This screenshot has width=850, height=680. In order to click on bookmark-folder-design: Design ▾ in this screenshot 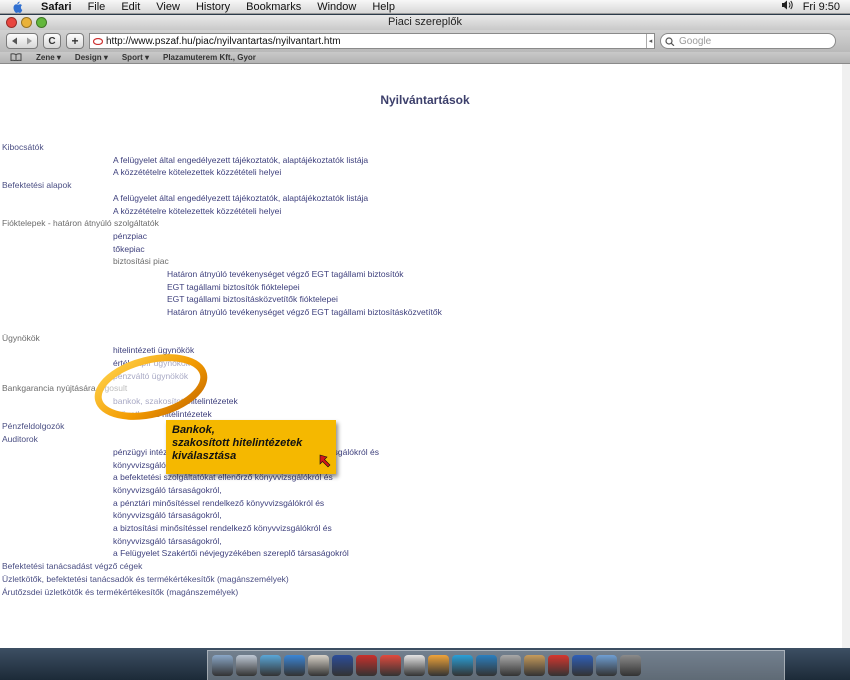, I will do `click(91, 57)`.